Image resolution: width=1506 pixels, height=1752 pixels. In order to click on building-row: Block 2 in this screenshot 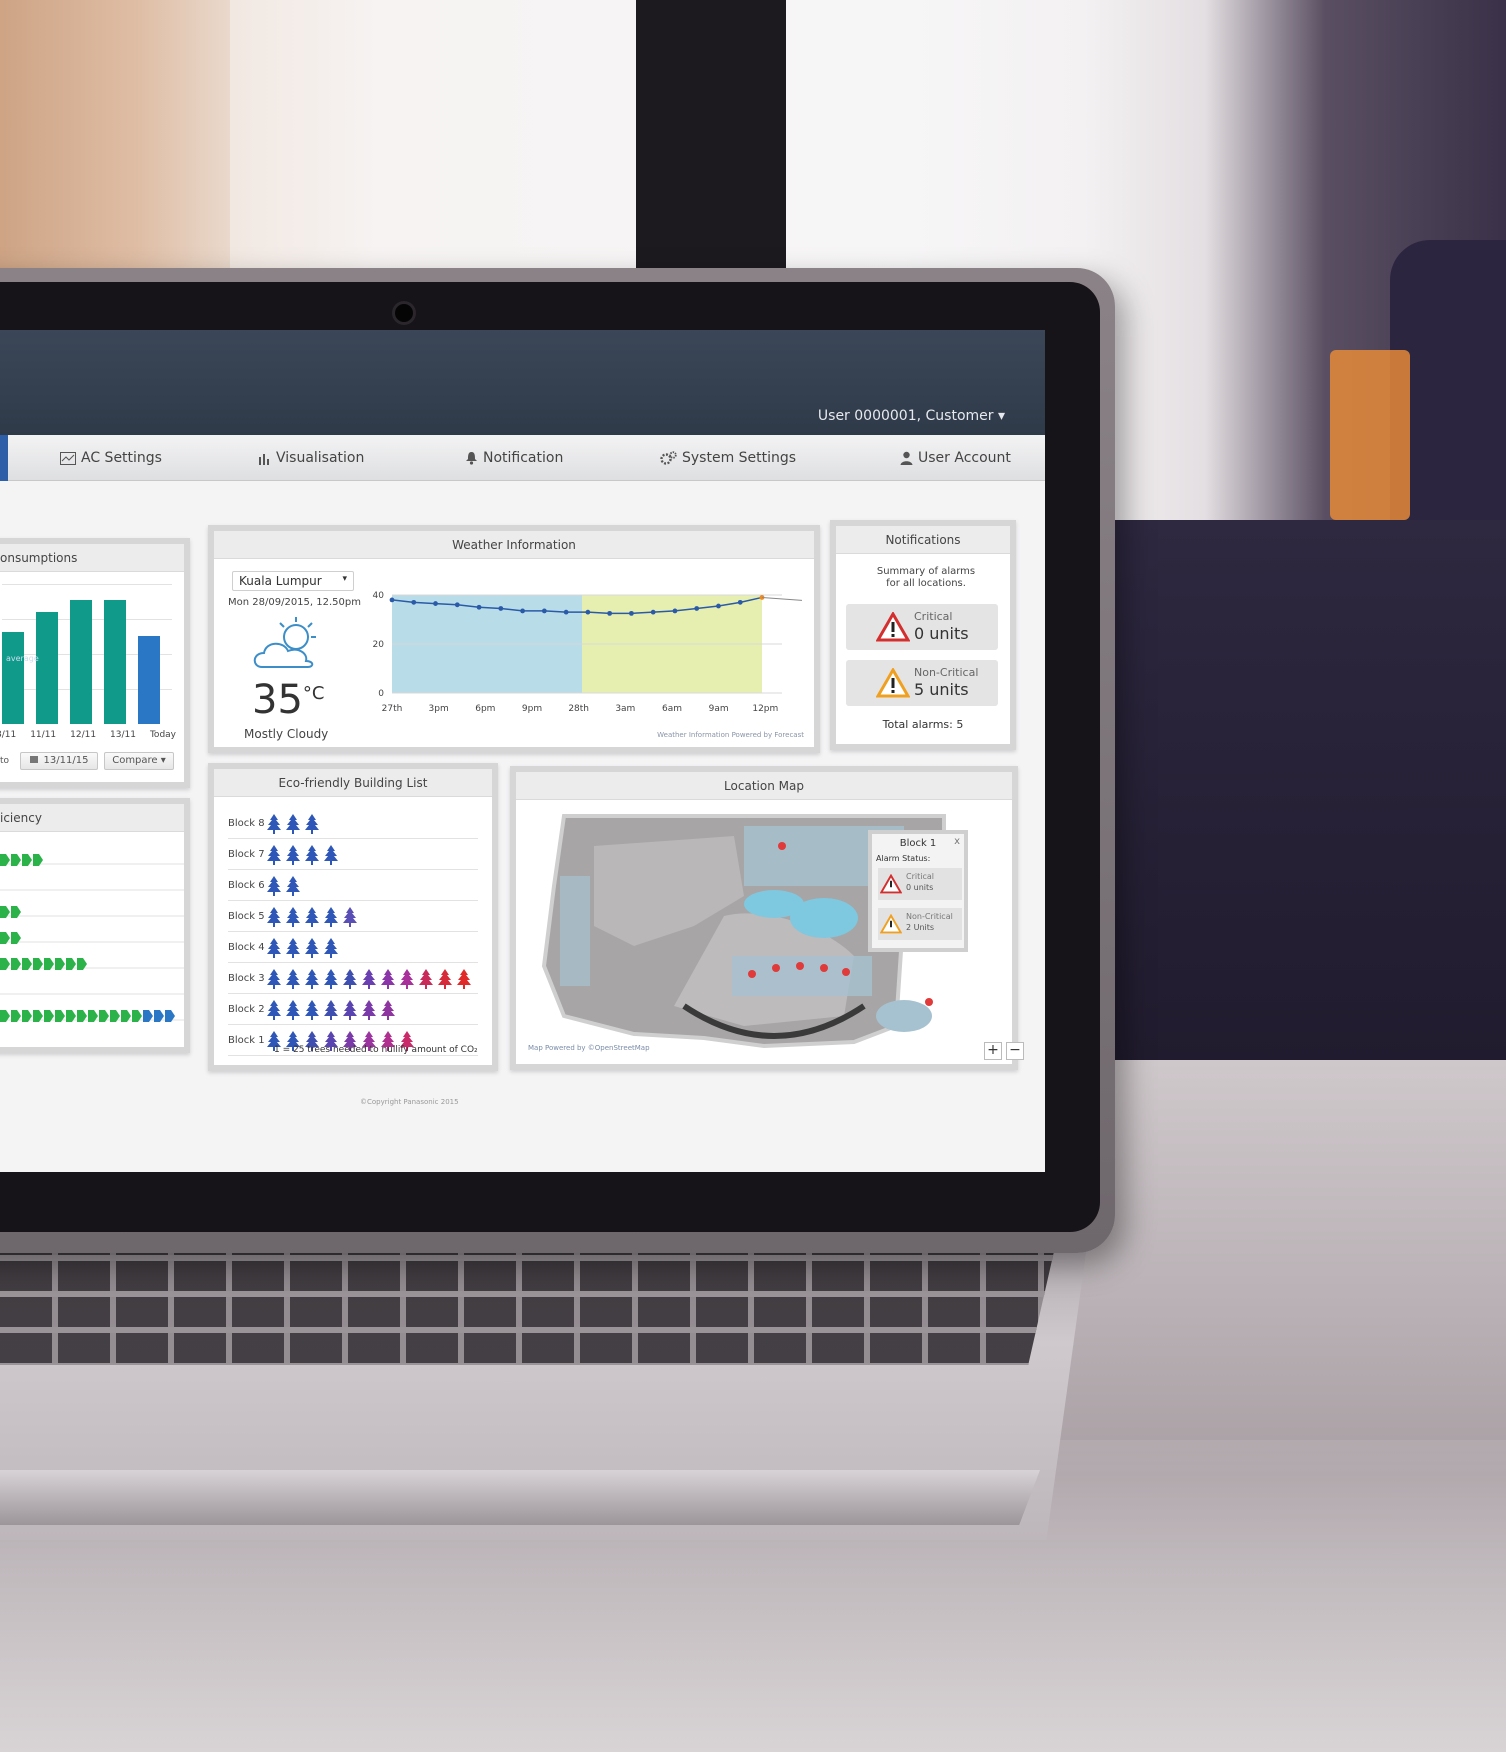, I will do `click(353, 1010)`.